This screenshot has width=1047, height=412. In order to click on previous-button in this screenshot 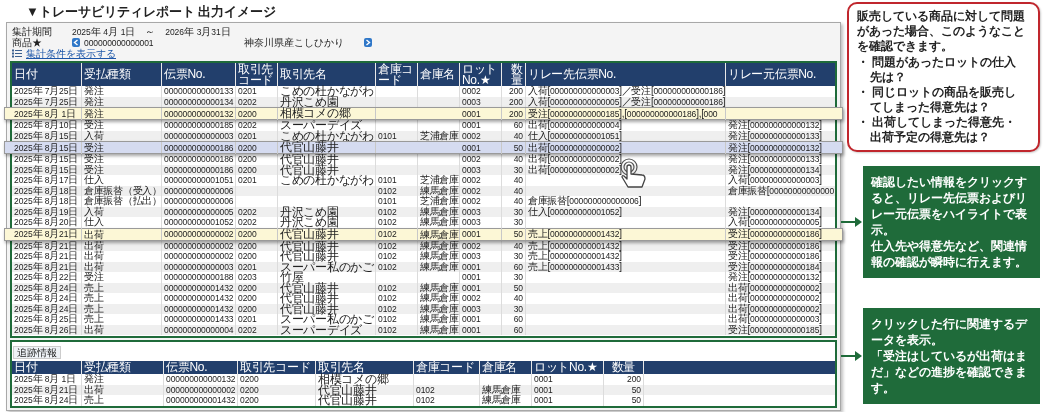, I will do `click(76, 42)`.